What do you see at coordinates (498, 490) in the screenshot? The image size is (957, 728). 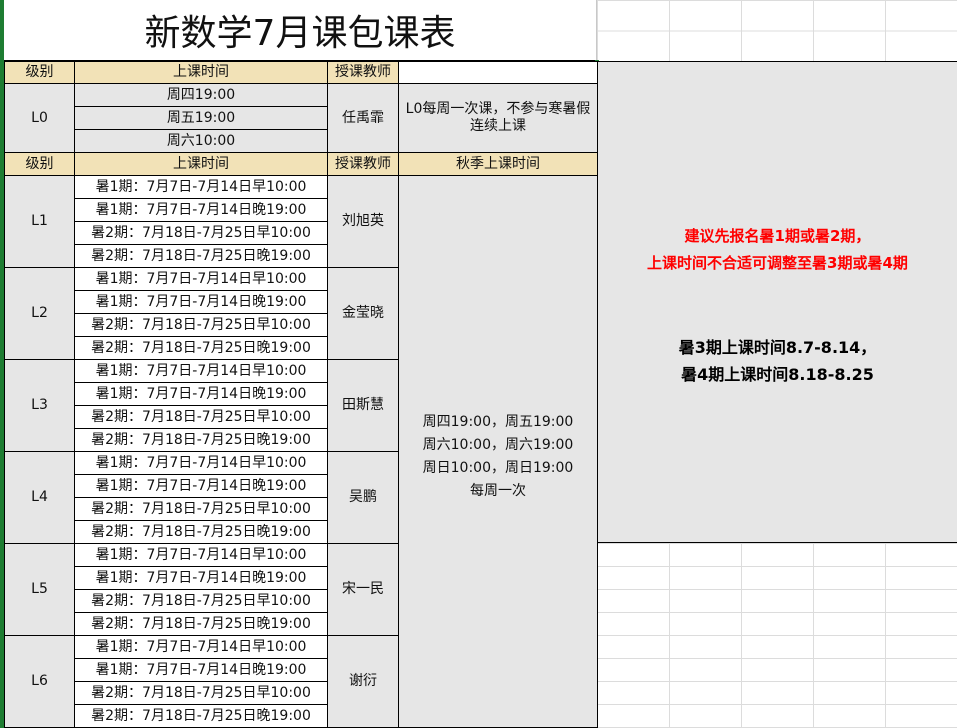 I see `fall-time-line-4: 每周一次` at bounding box center [498, 490].